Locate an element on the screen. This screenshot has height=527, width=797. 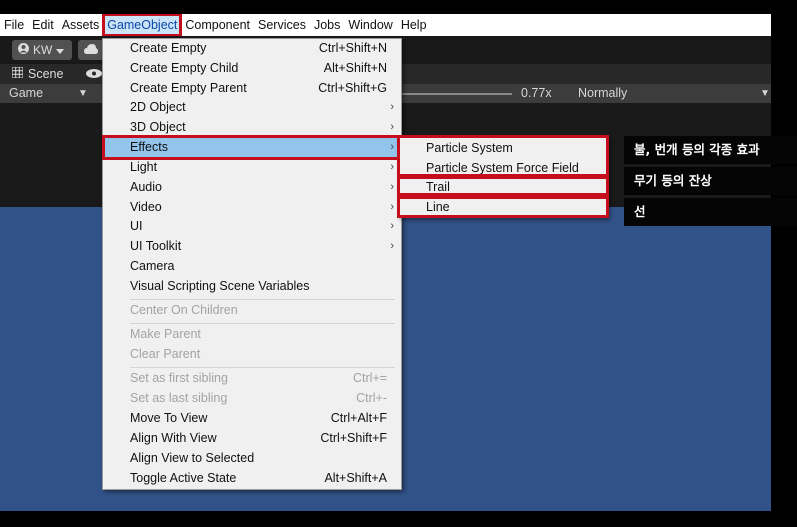
menu-item-label: Create Empty Child is located at coordinates (184, 68).